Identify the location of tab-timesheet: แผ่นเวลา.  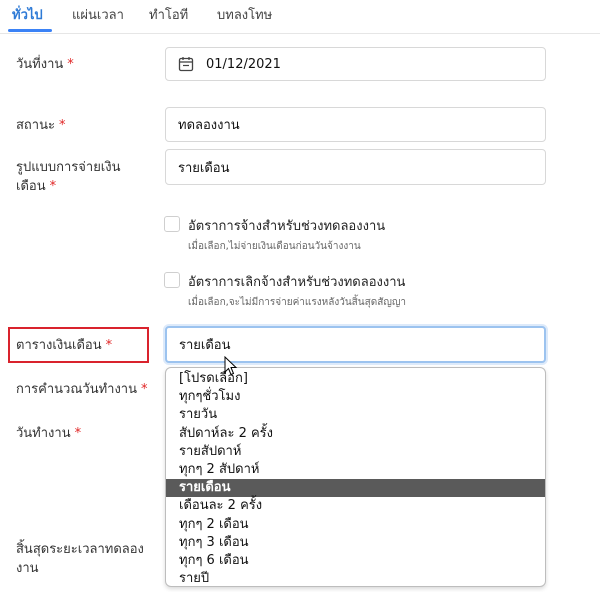
(98, 14).